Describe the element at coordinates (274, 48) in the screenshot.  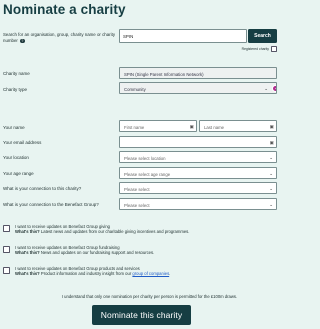
I see `registered-charity-checkbox` at that location.